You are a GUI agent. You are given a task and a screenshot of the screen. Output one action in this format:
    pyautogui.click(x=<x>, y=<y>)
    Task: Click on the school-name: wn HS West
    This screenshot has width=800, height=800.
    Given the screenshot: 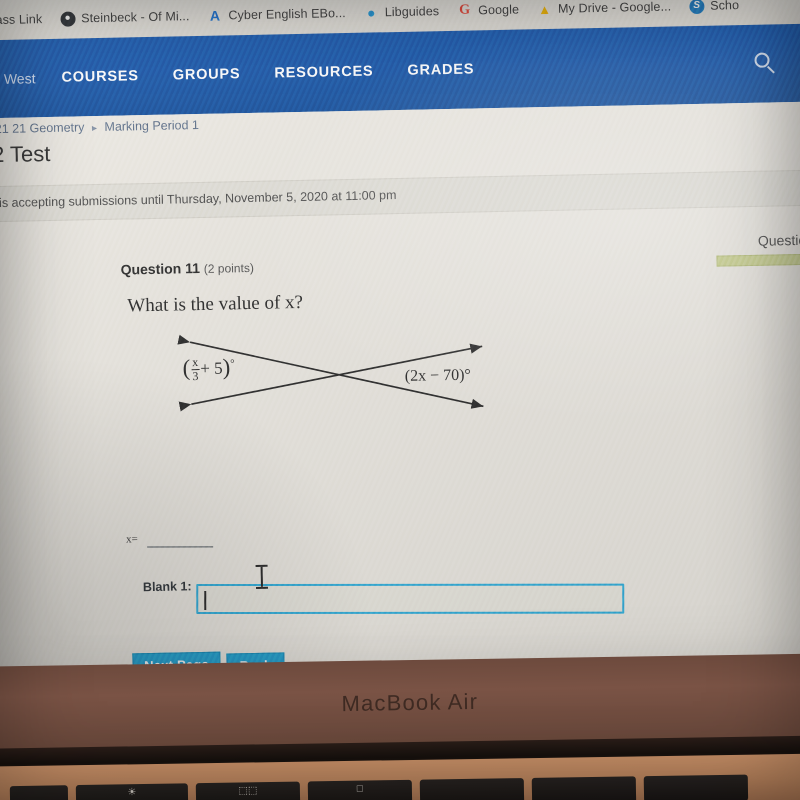 What is the action you would take?
    pyautogui.click(x=18, y=79)
    